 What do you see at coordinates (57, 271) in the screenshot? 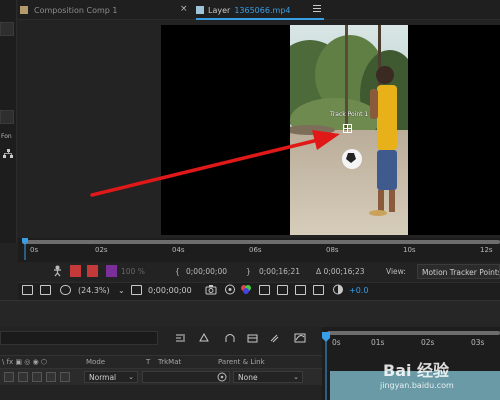
I see `person-icon` at bounding box center [57, 271].